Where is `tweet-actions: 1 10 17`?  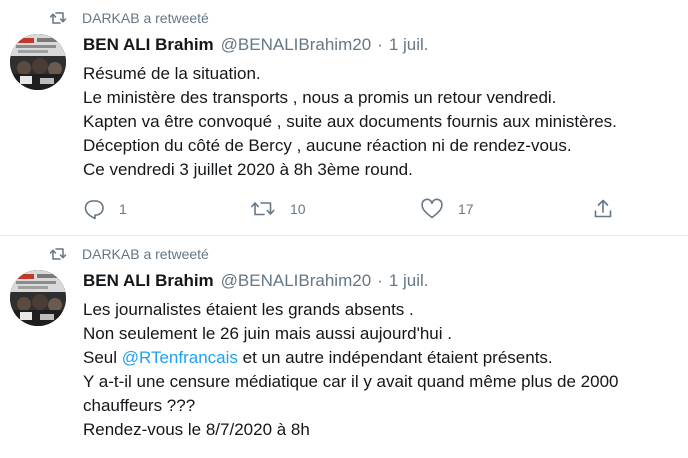
tweet-actions: 1 10 17 is located at coordinates (353, 209).